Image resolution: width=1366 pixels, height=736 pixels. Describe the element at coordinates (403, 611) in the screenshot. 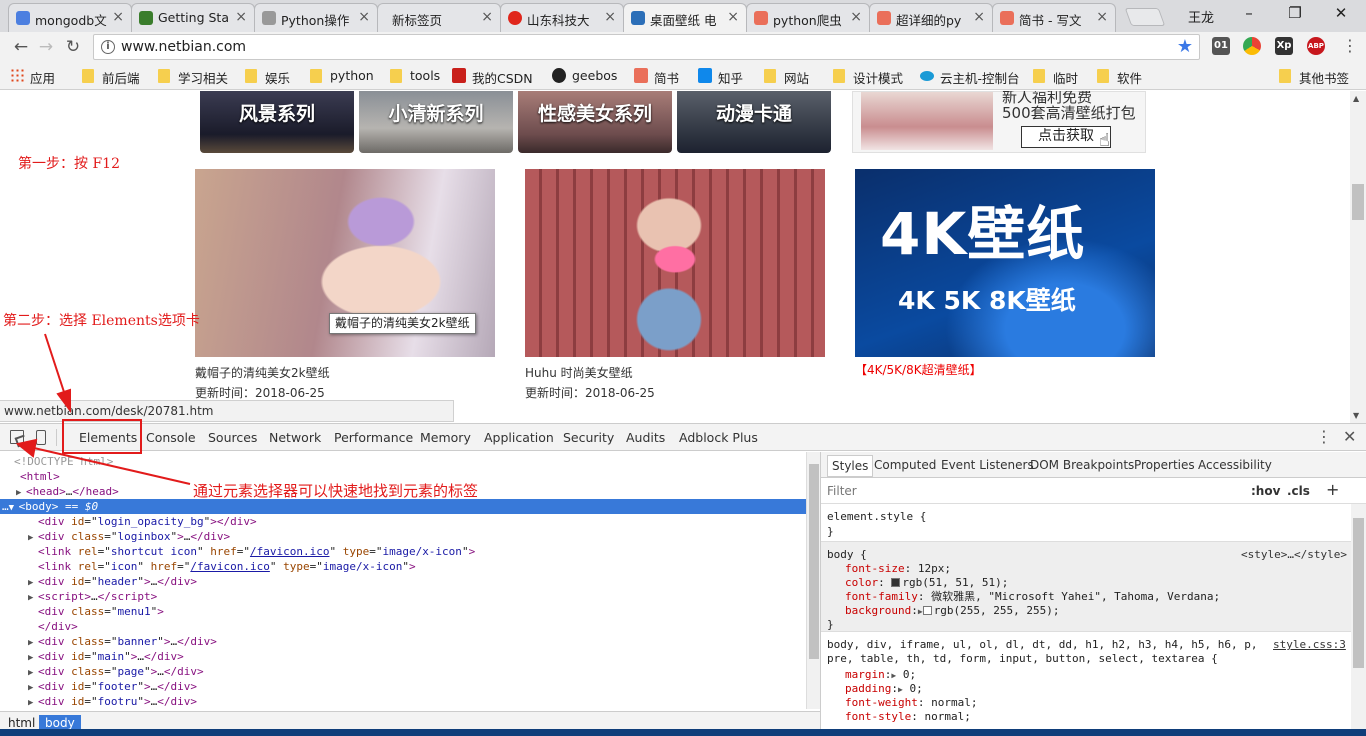

I see `dom-node: <div class="menu1">` at that location.